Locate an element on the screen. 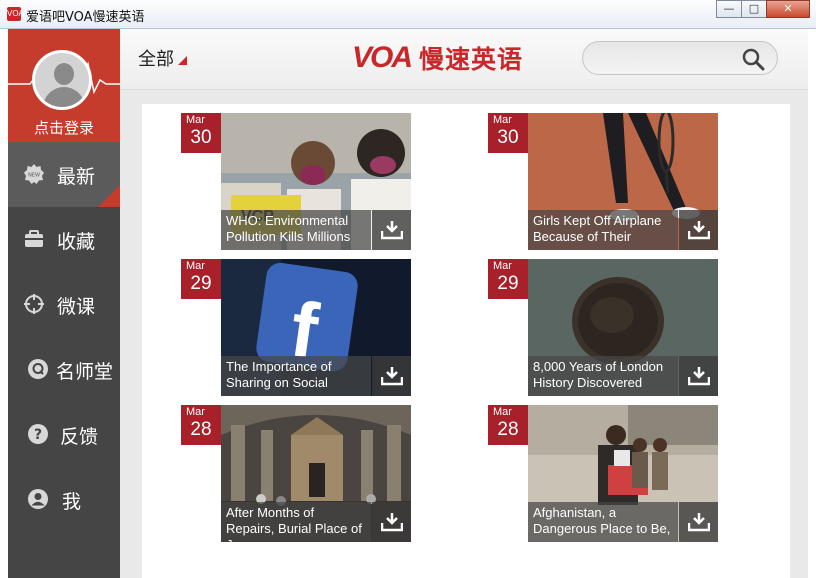 The image size is (816, 578). article-title: 8,000 Years of London History Discovered is located at coordinates (603, 376).